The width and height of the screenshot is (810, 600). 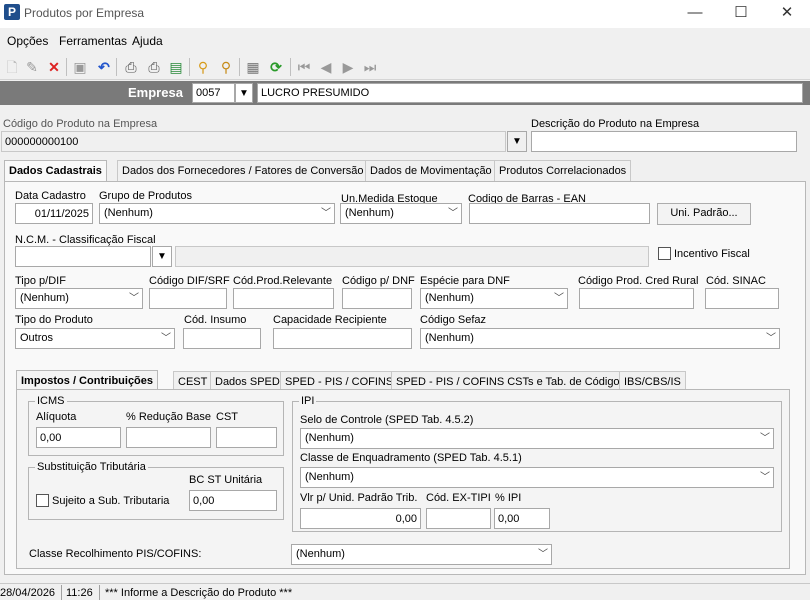 I want to click on ncm-input, so click(x=83, y=256).